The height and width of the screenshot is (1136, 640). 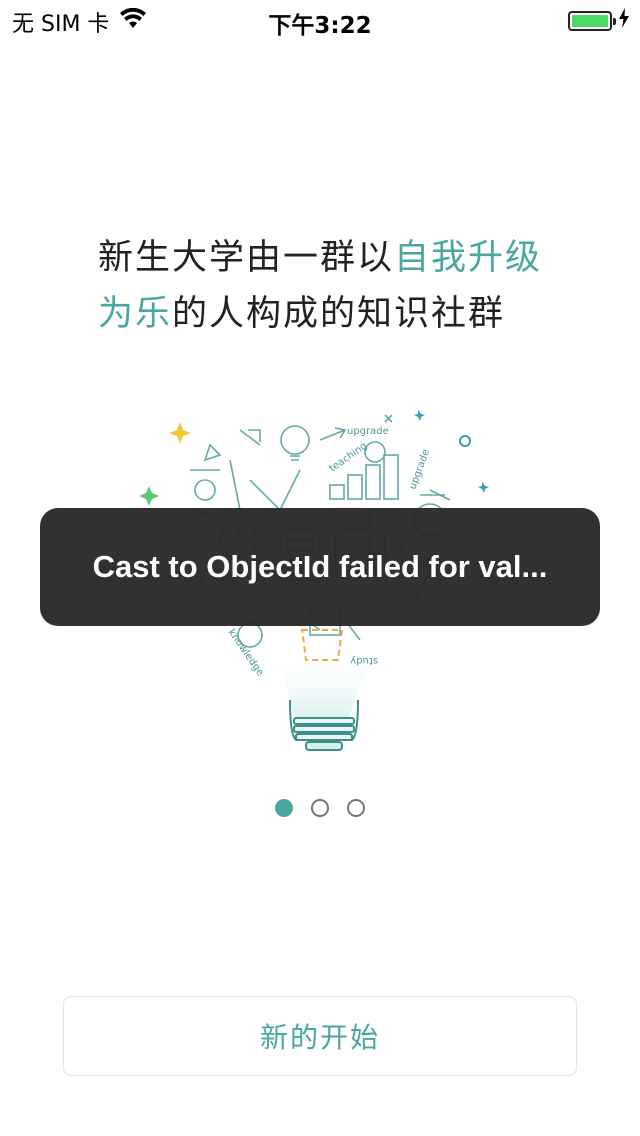 I want to click on svg-text: knowledge, so click(x=246, y=652).